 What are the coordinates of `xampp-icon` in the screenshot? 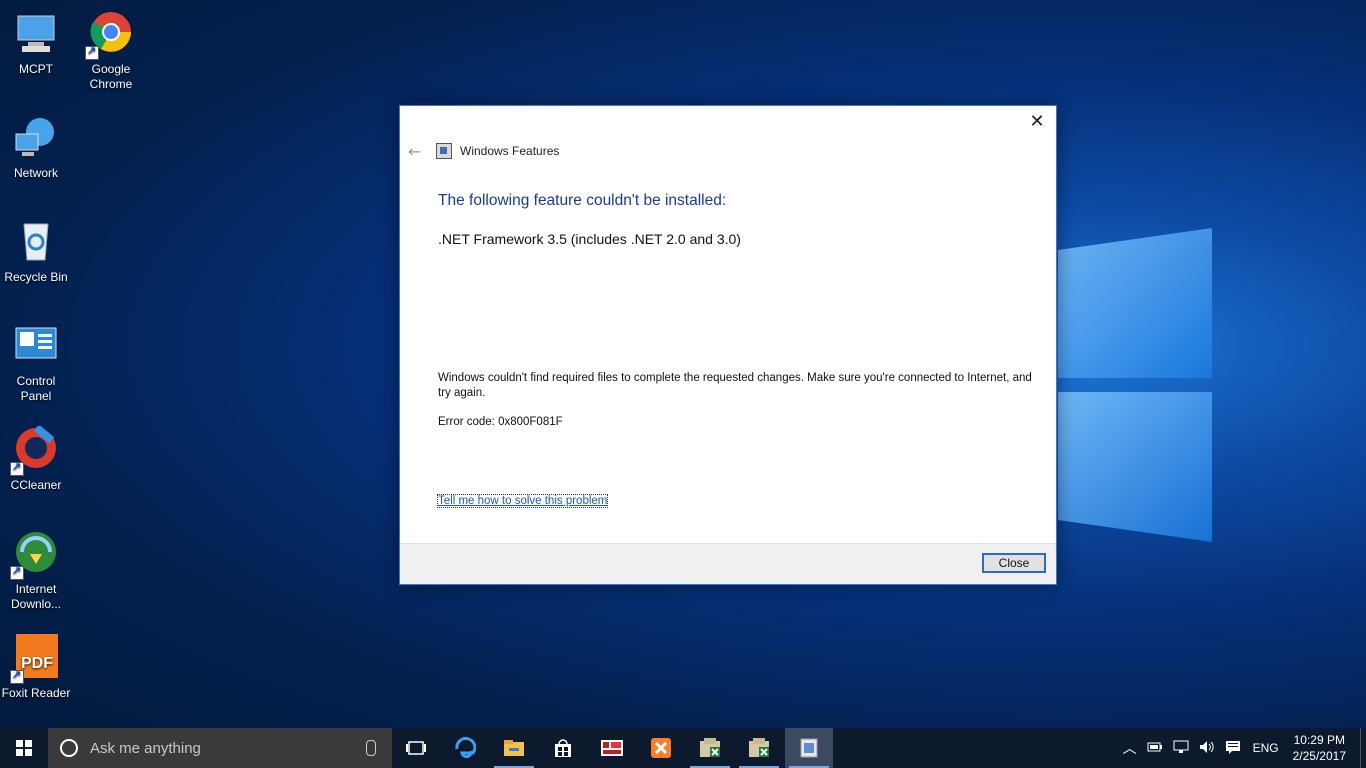 It's located at (661, 748).